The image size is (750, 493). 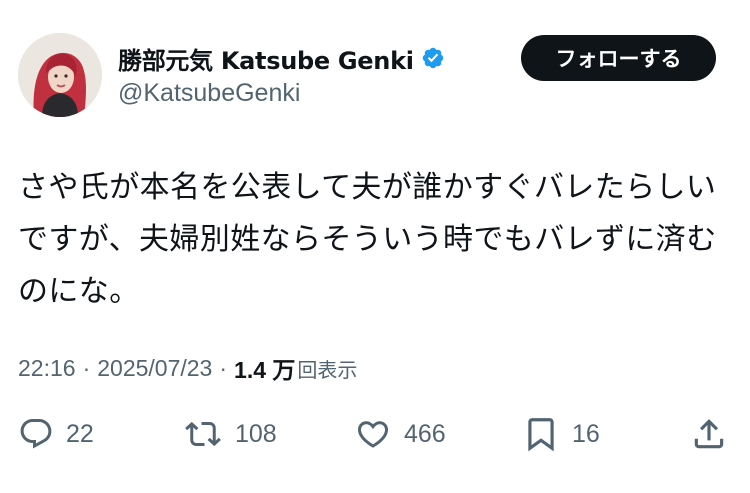 I want to click on display-name: 勝部元気 Katsube Genki, so click(x=266, y=58).